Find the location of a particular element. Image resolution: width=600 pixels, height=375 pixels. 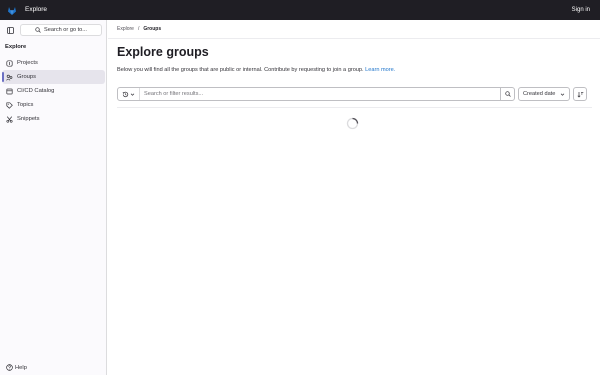

gitlab-logo-icon is located at coordinates (12, 10).